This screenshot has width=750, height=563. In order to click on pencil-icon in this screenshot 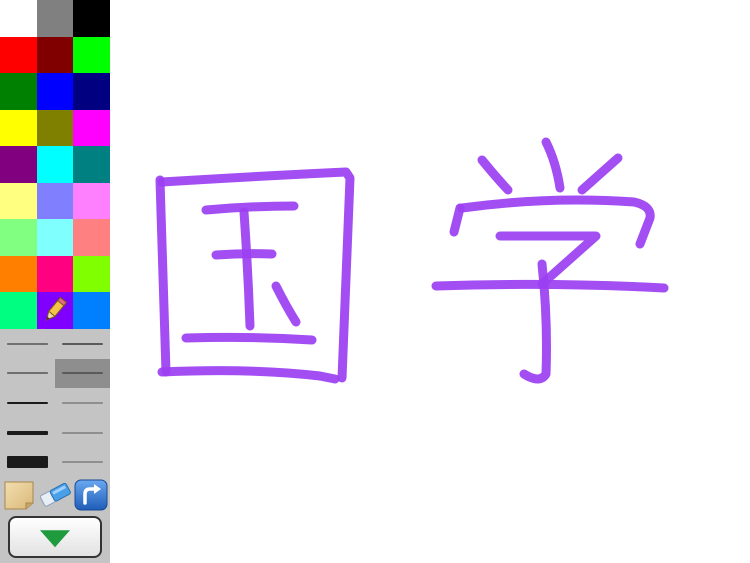, I will do `click(55, 310)`.